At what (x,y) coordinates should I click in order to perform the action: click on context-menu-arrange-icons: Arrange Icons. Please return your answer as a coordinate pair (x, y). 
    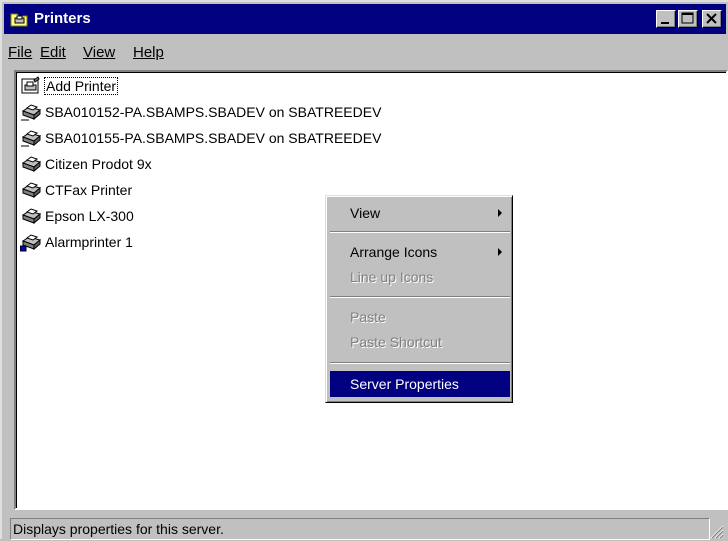
    Looking at the image, I should click on (420, 252).